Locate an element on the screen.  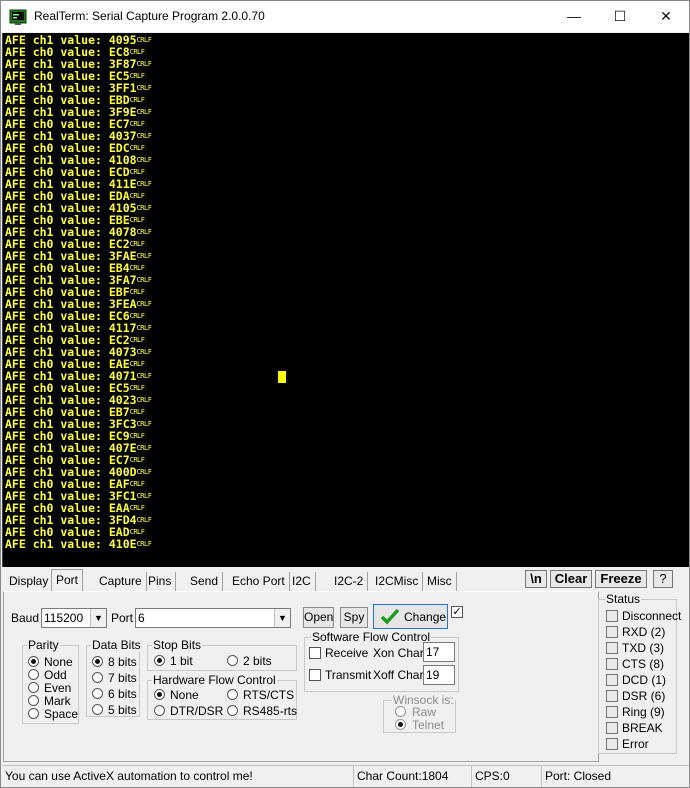
sw-flow-title: Software Flow Control is located at coordinates (371, 637).